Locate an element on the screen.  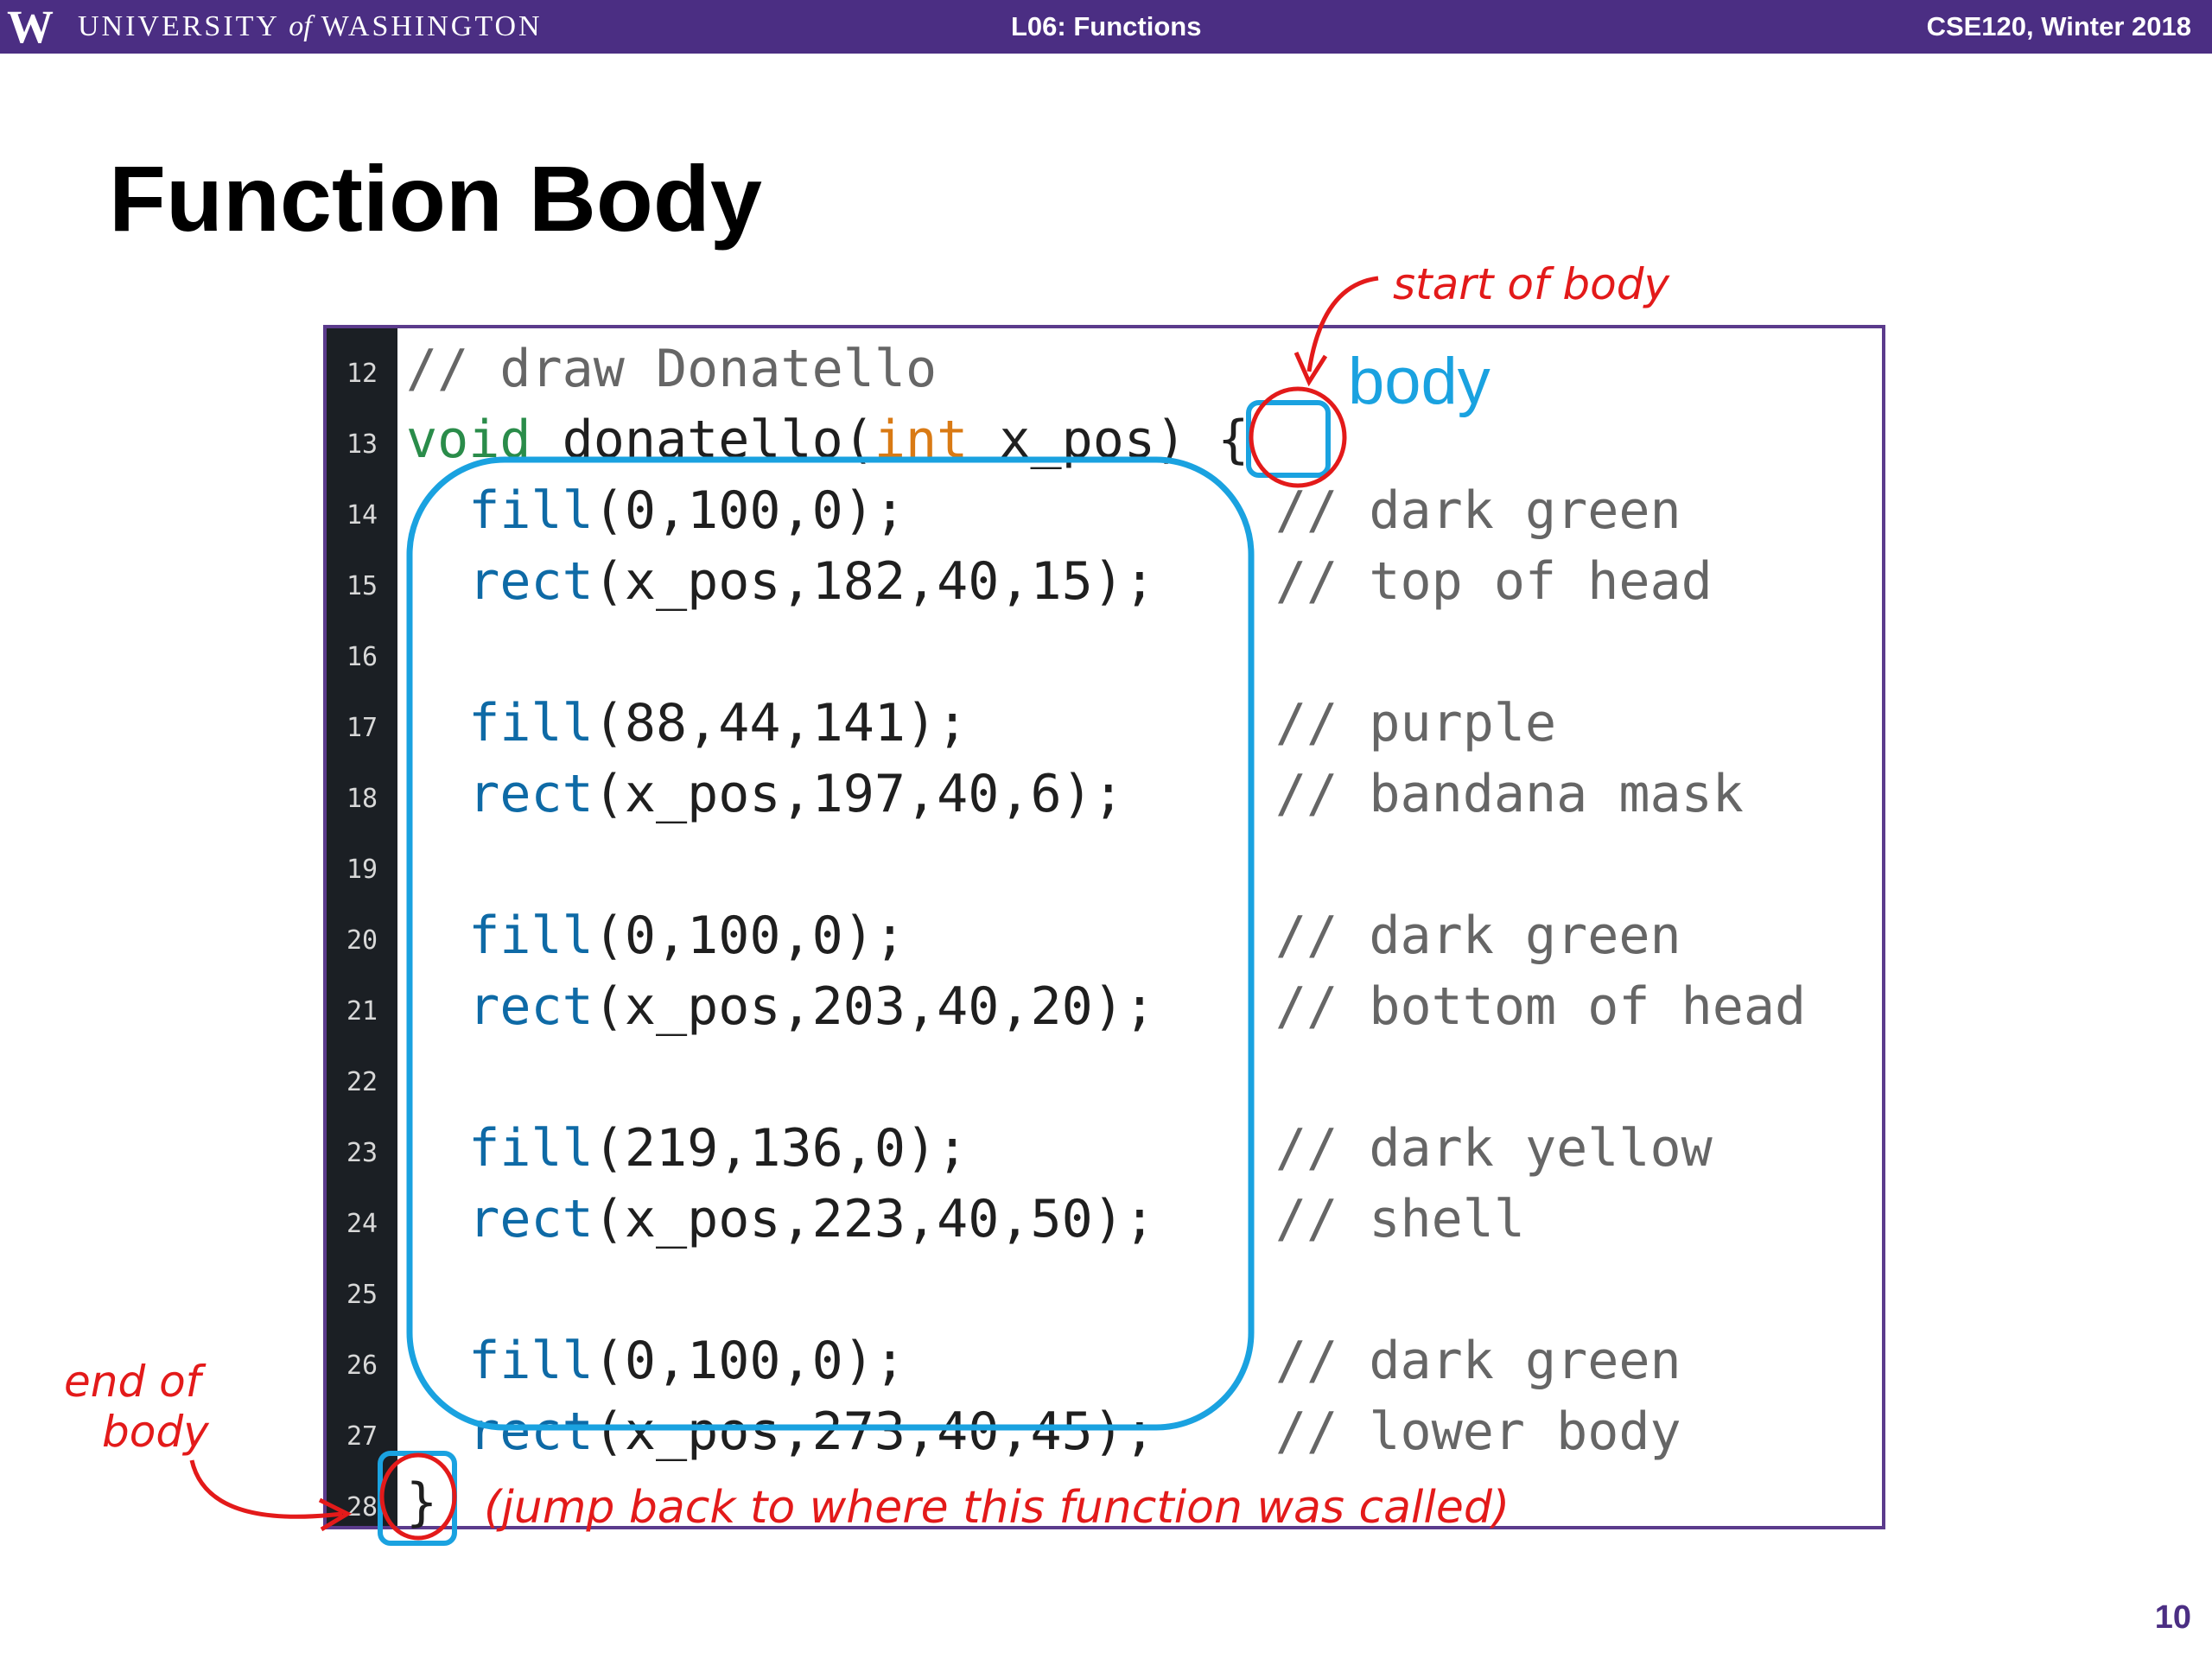
end-of-body-text-2: body is located at coordinates (156, 1432).